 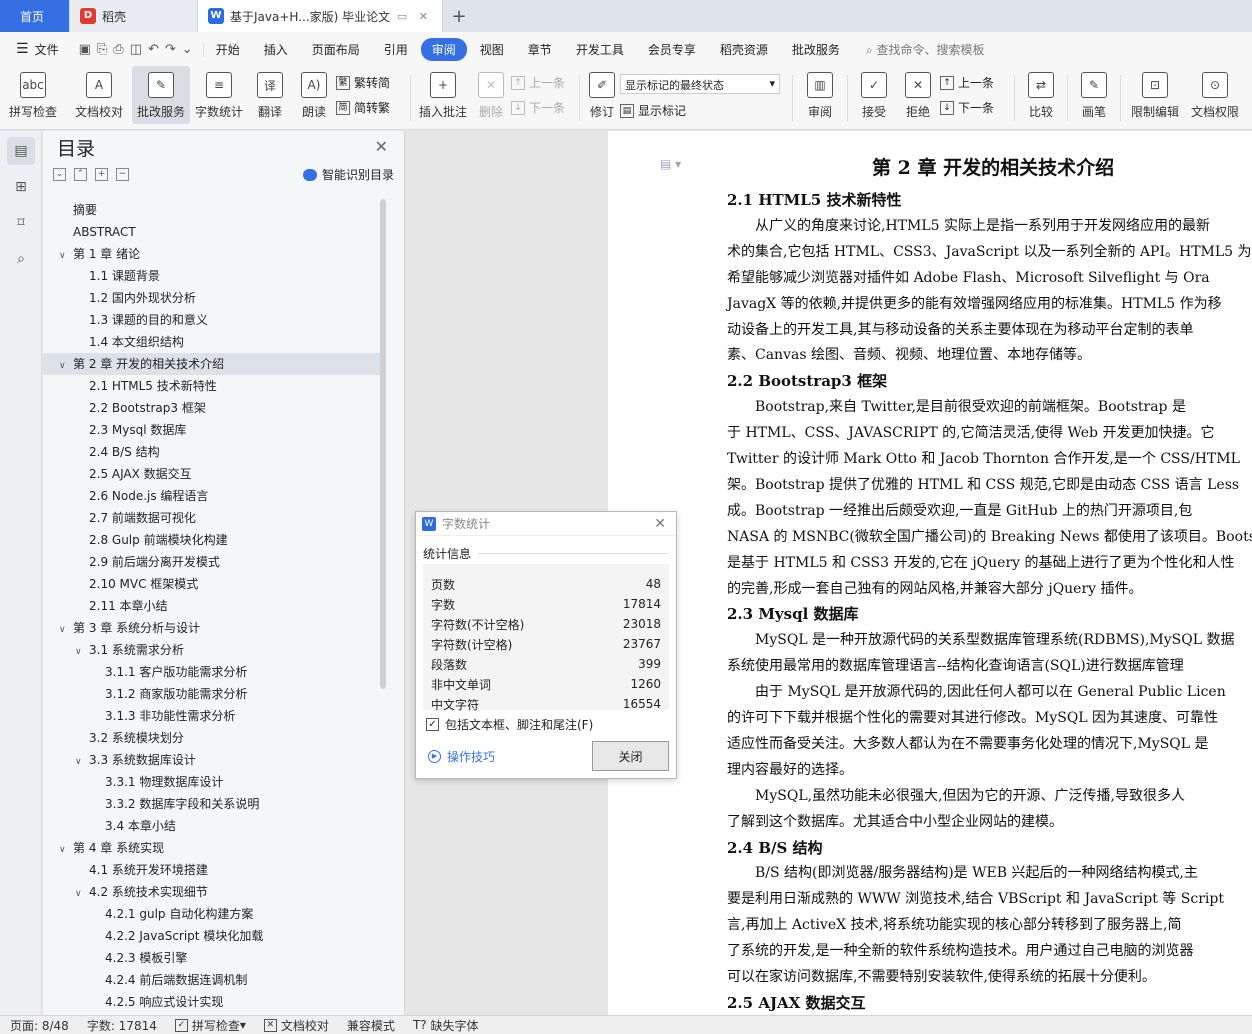 I want to click on tab-tools-icon: ▭ ✕, so click(x=414, y=16).